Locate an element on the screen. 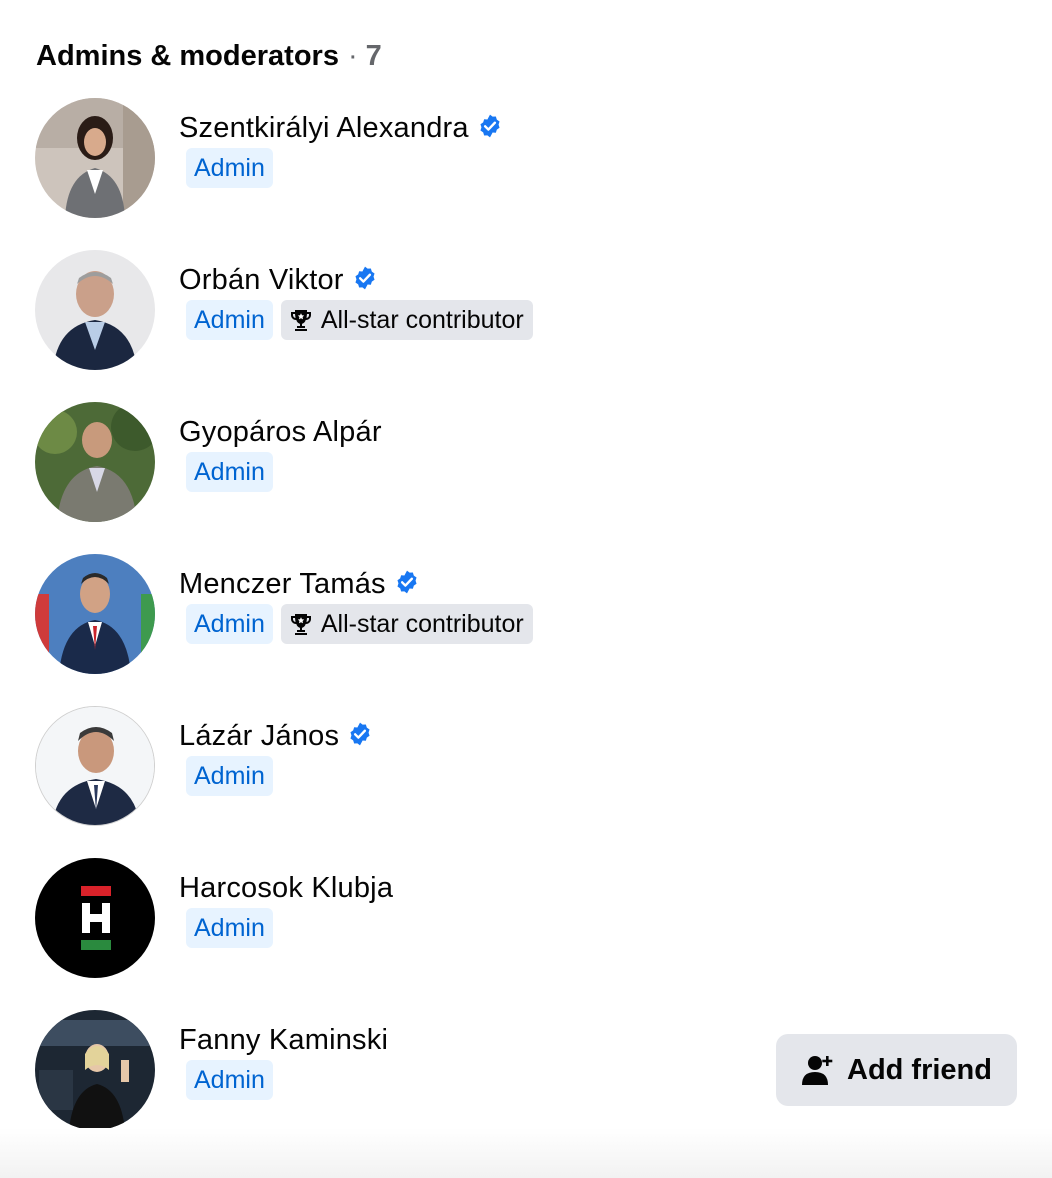  member-name: Orbán Viktor is located at coordinates (261, 280).